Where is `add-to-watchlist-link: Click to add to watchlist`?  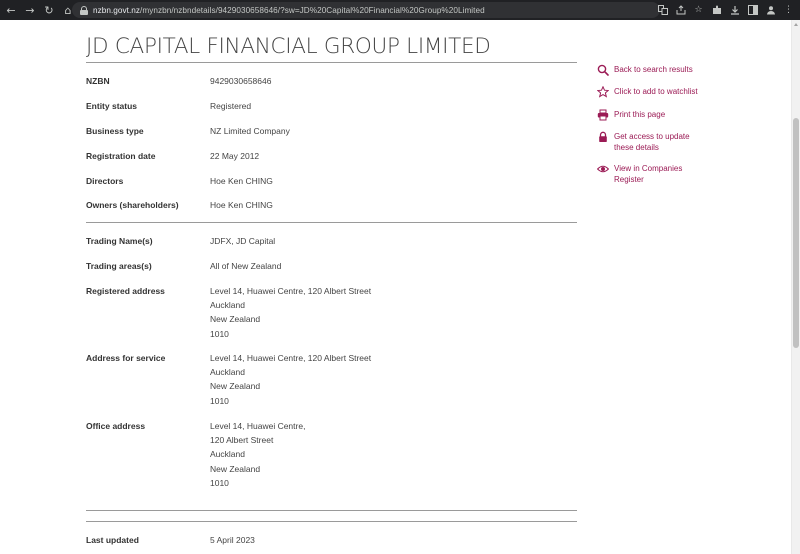
add-to-watchlist-link: Click to add to watchlist is located at coordinates (647, 92).